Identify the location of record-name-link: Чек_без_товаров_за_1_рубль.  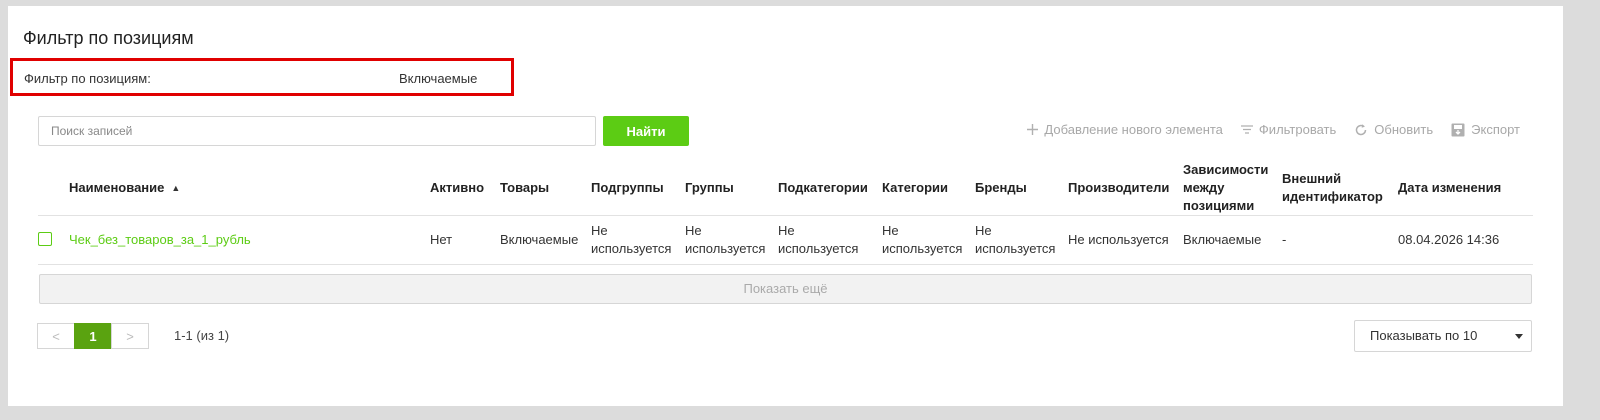
(160, 240).